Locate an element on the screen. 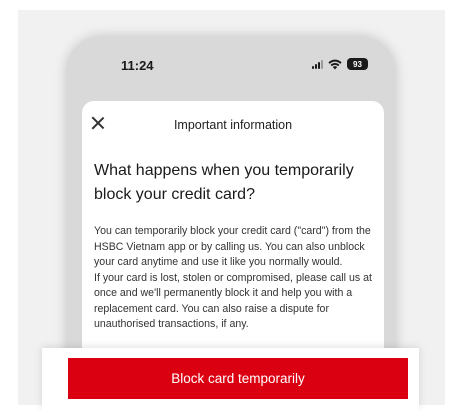 This screenshot has width=462, height=410. status-bar: 11:24 93 is located at coordinates (231, 66).